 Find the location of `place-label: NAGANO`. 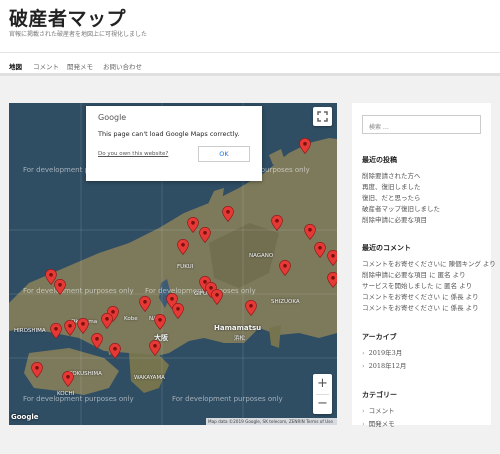

place-label: NAGANO is located at coordinates (261, 256).